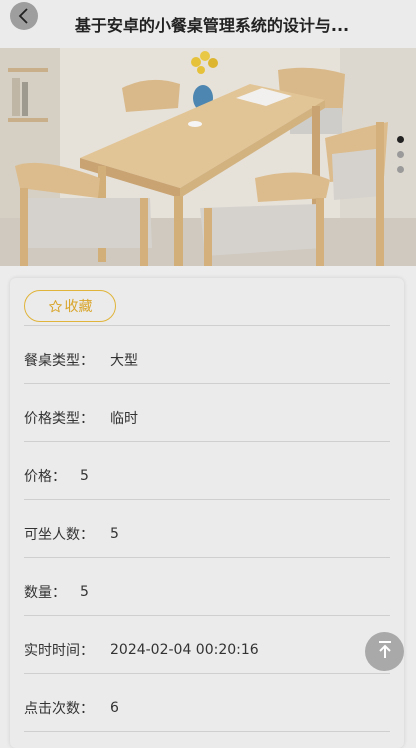 The image size is (416, 748). What do you see at coordinates (59, 651) in the screenshot?
I see `field-label: 实时时间：` at bounding box center [59, 651].